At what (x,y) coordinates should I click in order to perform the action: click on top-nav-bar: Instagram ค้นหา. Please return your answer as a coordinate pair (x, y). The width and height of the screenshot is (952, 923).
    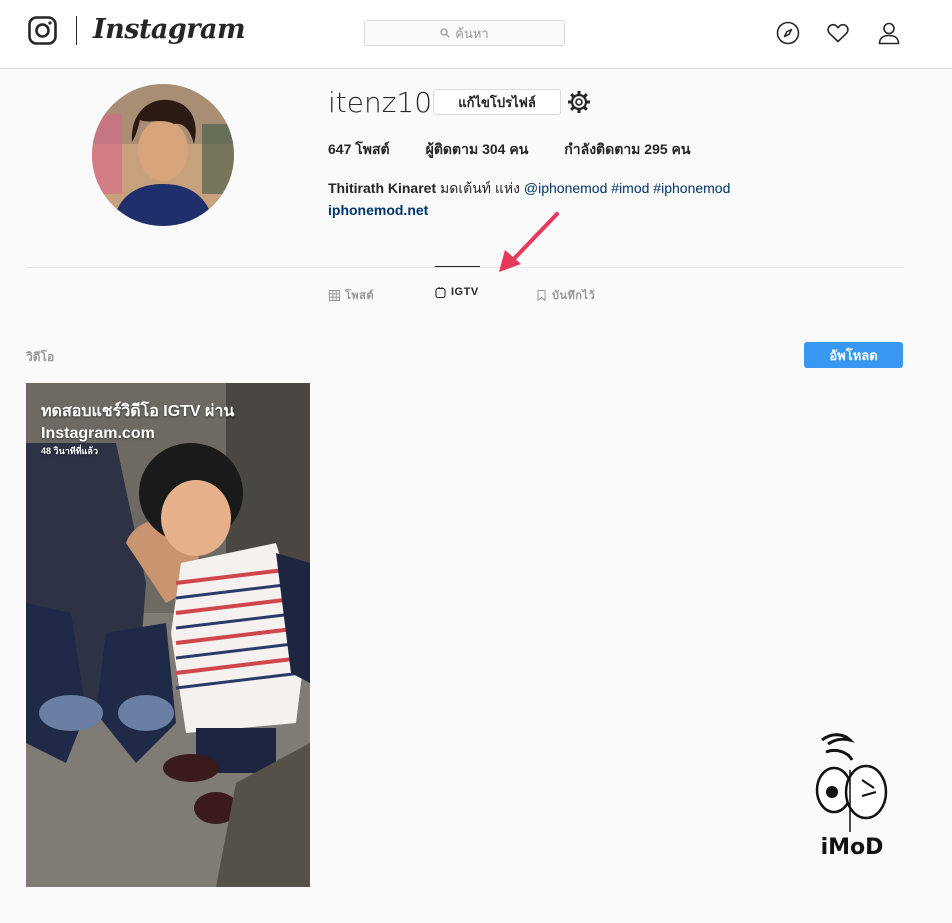
    Looking at the image, I should click on (476, 34).